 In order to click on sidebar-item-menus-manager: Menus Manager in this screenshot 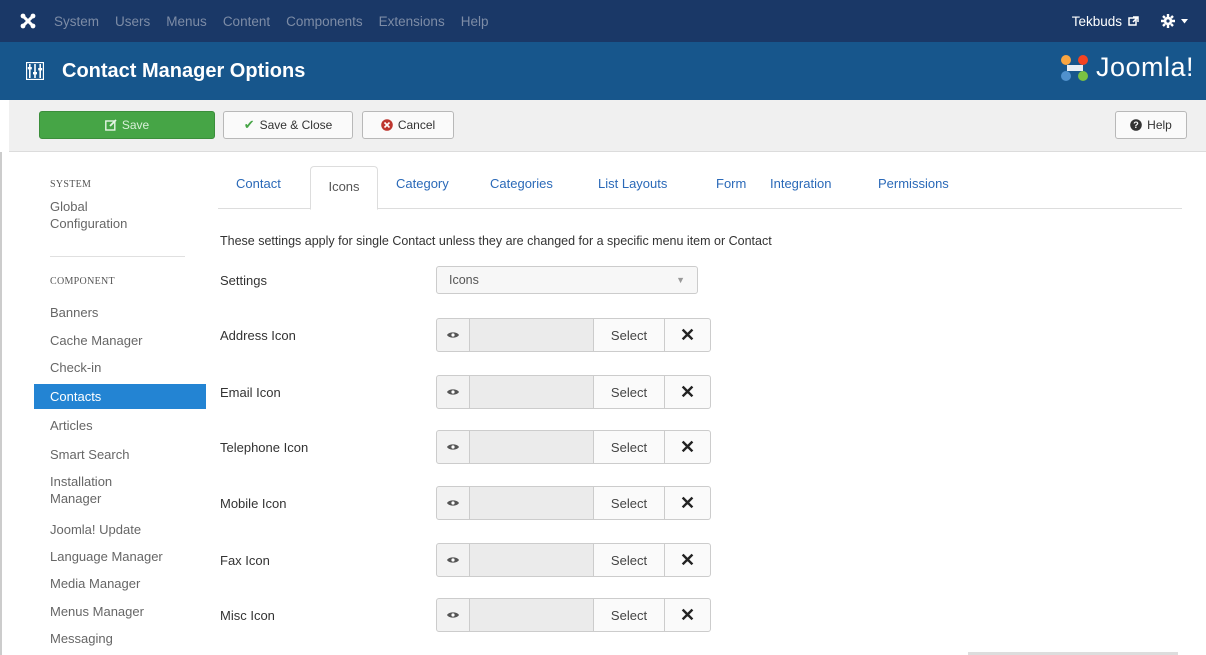, I will do `click(97, 611)`.